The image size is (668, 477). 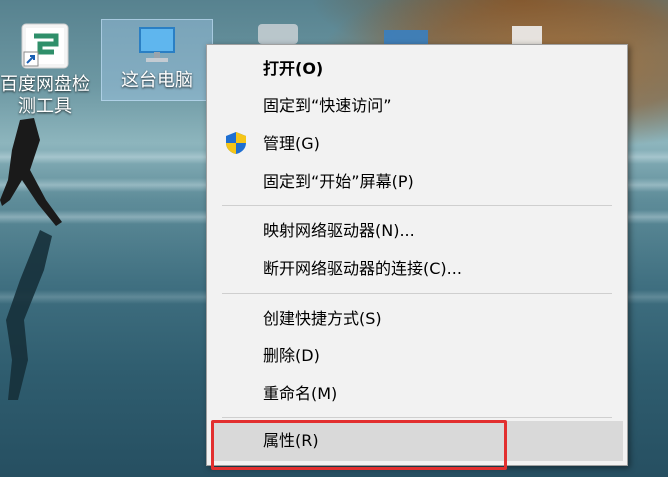 What do you see at coordinates (322, 319) in the screenshot?
I see `menu-item-create-shortcut: 创建快捷方式(S)` at bounding box center [322, 319].